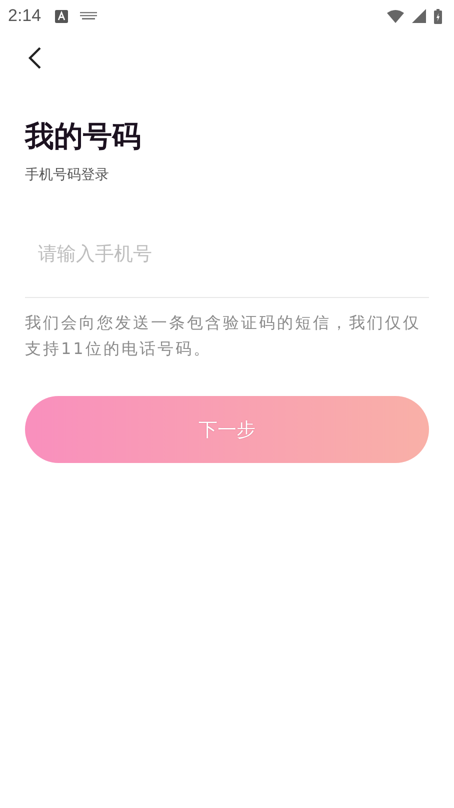 Image resolution: width=454 pixels, height=808 pixels. What do you see at coordinates (67, 175) in the screenshot?
I see `page-subtitle: 手机号码登录` at bounding box center [67, 175].